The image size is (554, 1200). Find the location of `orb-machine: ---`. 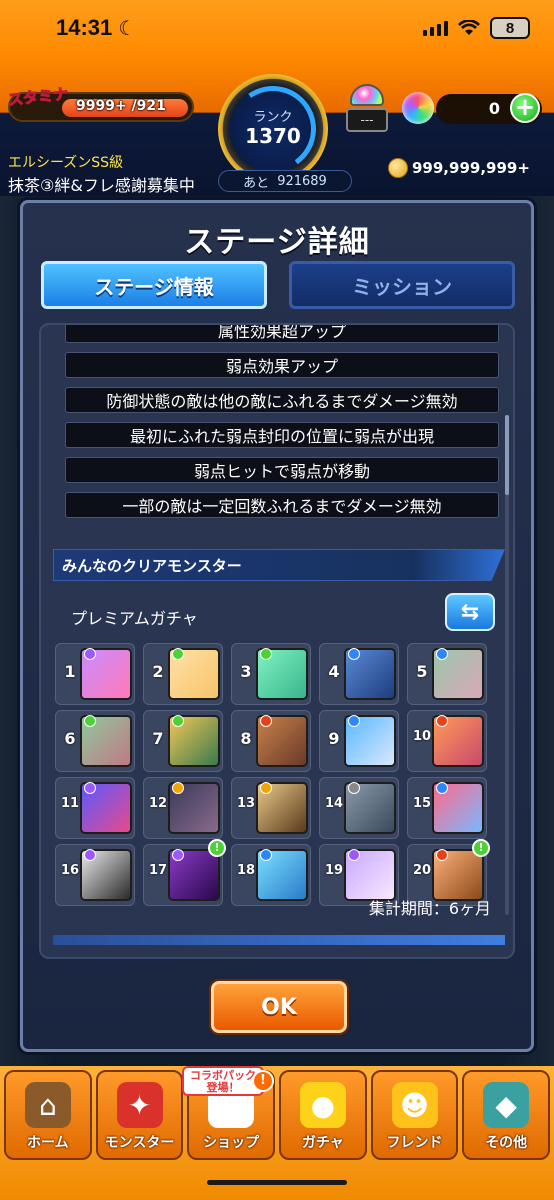

orb-machine: --- is located at coordinates (367, 111).